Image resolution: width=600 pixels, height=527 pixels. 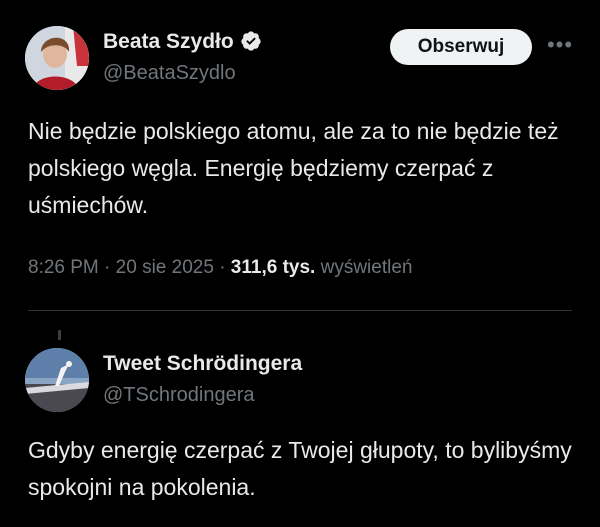 I want to click on author-handle: @BeataSzydlo, so click(x=169, y=73).